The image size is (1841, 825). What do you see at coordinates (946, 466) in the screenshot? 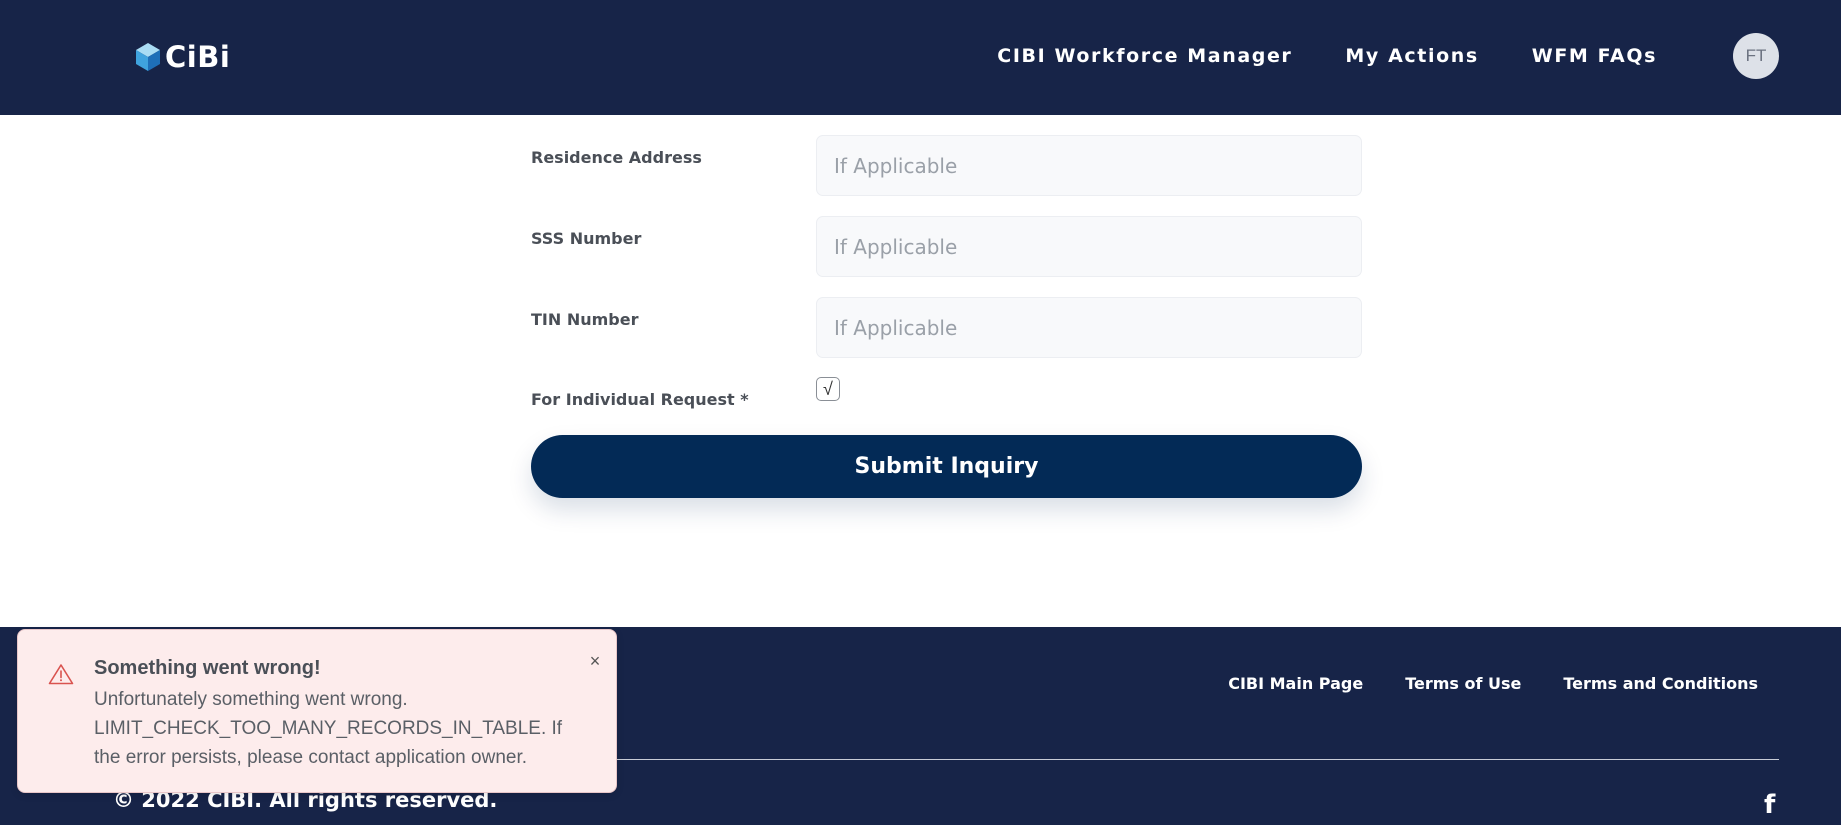
I see `submit-inquiry-button: Submit Inquiry` at bounding box center [946, 466].